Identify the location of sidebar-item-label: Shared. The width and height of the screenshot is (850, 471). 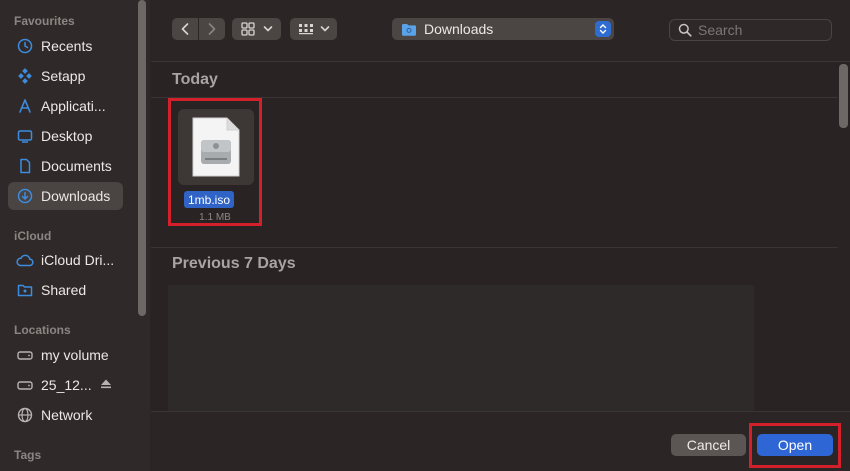
(64, 290).